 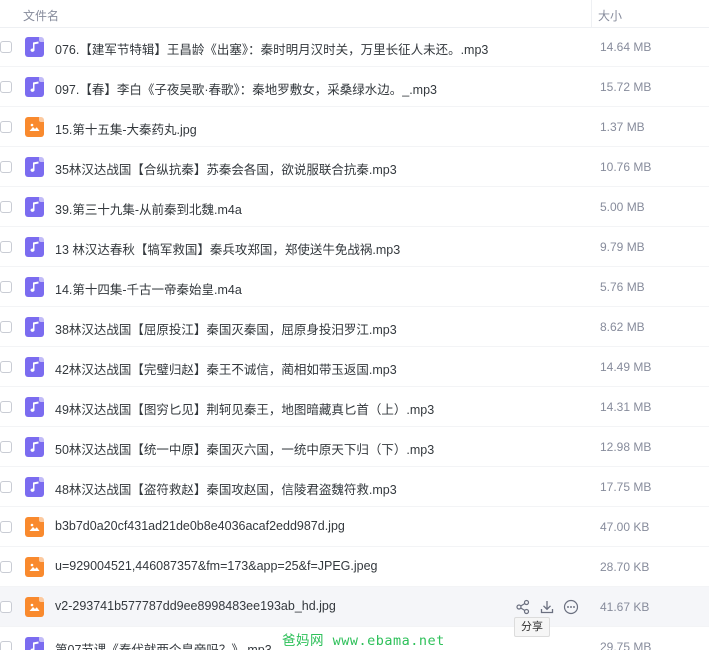 I want to click on file-size: 5.00 MB, so click(x=622, y=207).